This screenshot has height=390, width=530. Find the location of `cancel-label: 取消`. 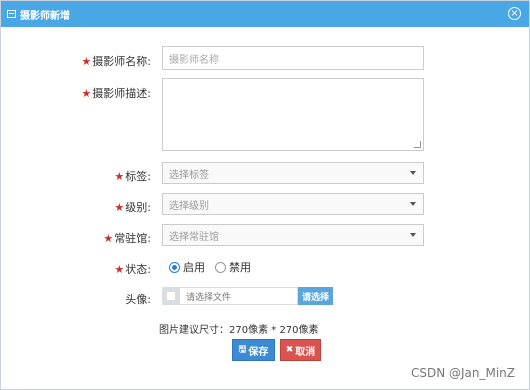

cancel-label: 取消 is located at coordinates (305, 352).